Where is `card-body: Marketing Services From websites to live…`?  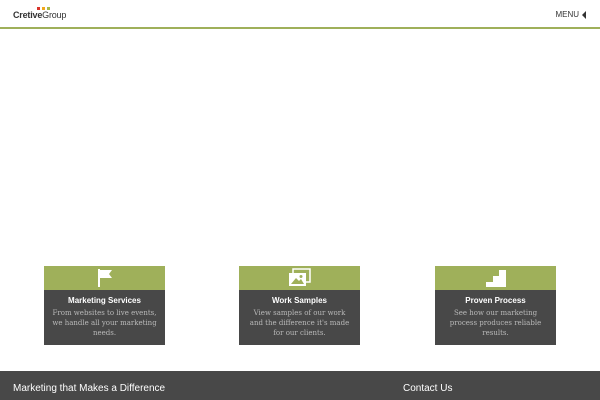 card-body: Marketing Services From websites to live… is located at coordinates (104, 317).